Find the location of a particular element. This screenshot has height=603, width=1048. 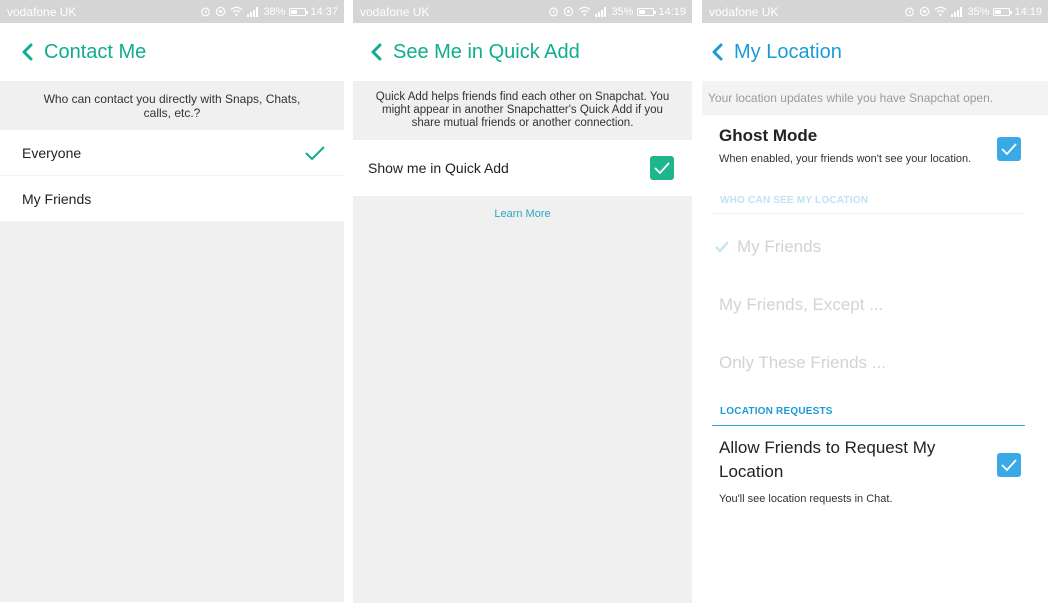

screen-header: See Me in Quick Add is located at coordinates (522, 52).